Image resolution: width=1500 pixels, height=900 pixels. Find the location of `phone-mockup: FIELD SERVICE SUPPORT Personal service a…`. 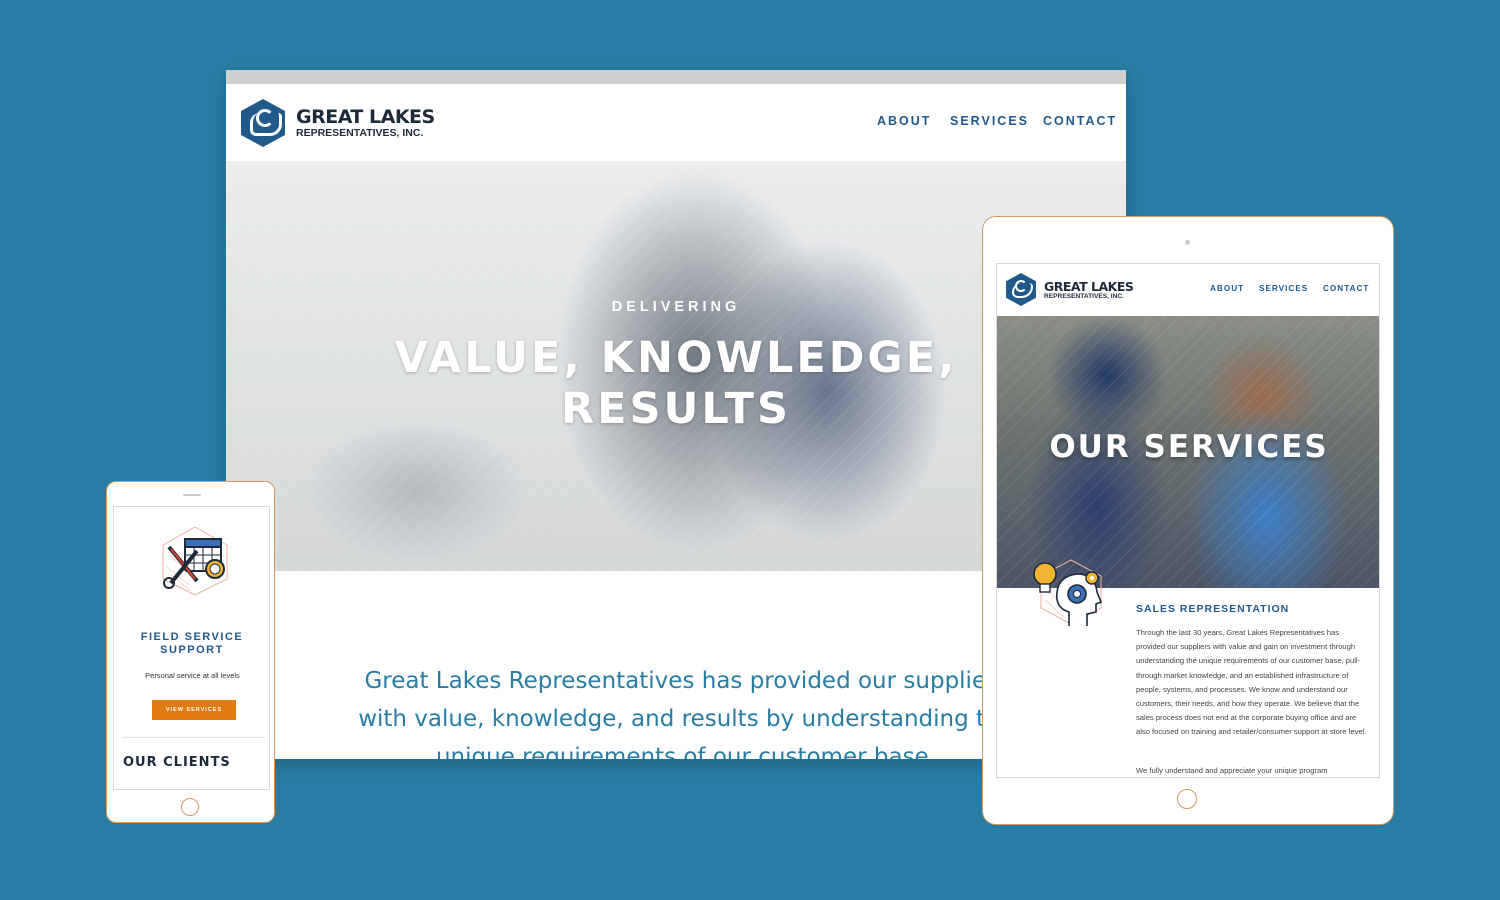

phone-mockup: FIELD SERVICE SUPPORT Personal service a… is located at coordinates (190, 652).